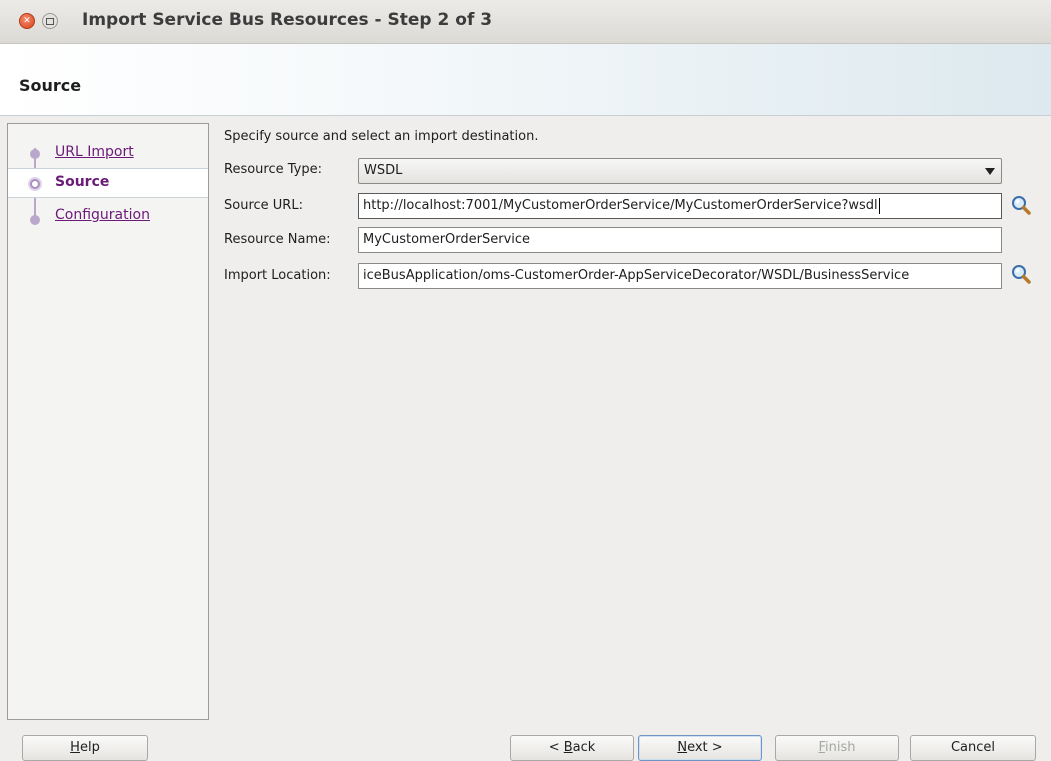  I want to click on next-button-label: ext >, so click(705, 747).